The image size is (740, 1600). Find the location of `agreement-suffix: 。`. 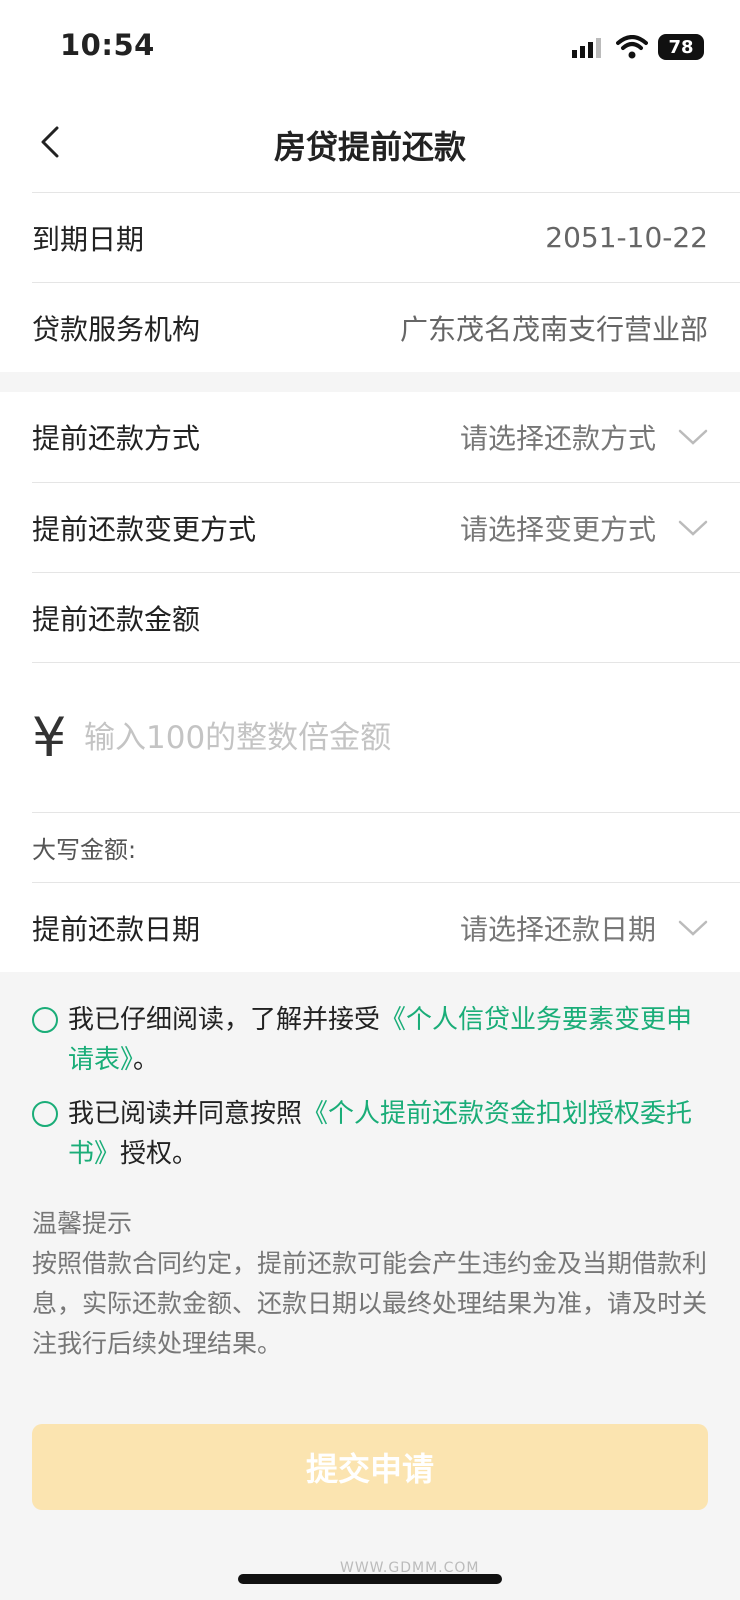

agreement-suffix: 。 is located at coordinates (146, 1060).